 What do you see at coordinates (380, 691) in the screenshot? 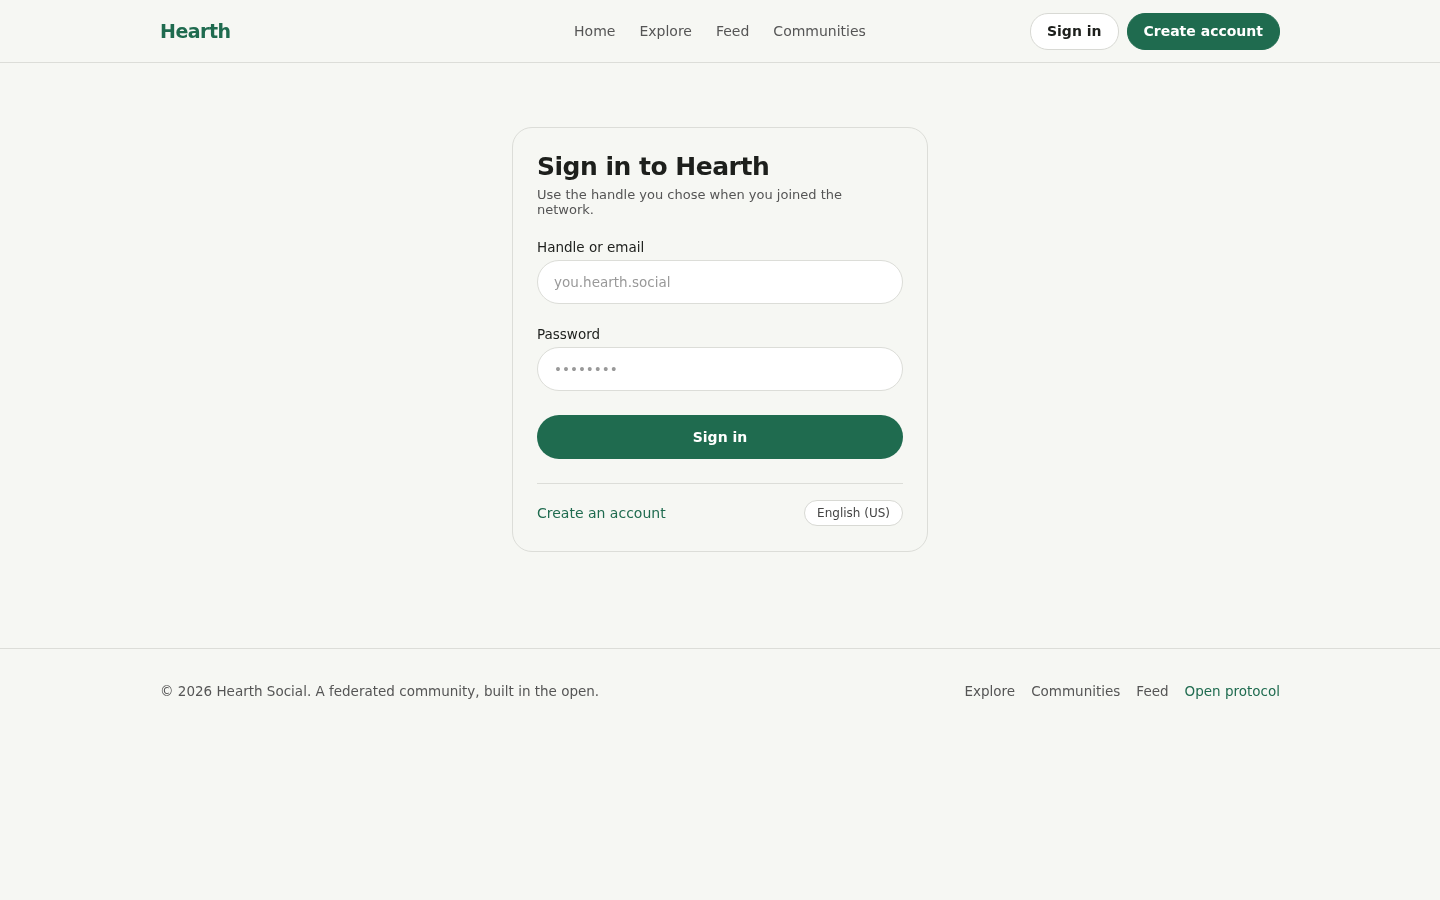
I see `copyright-text: © 2026 Hearth Social. A federated community, built in the open.` at bounding box center [380, 691].